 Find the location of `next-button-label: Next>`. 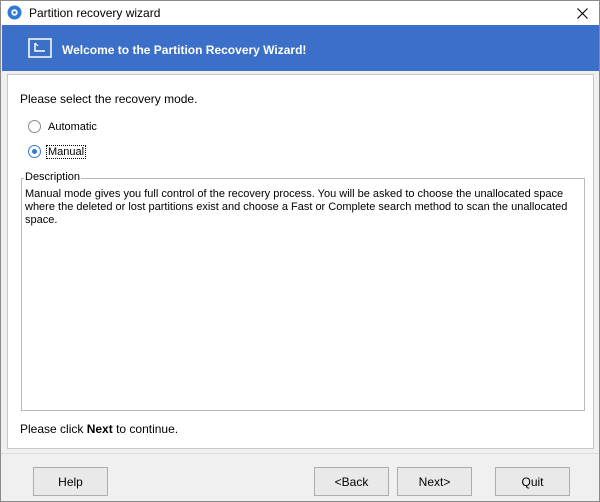

next-button-label: Next> is located at coordinates (434, 481).